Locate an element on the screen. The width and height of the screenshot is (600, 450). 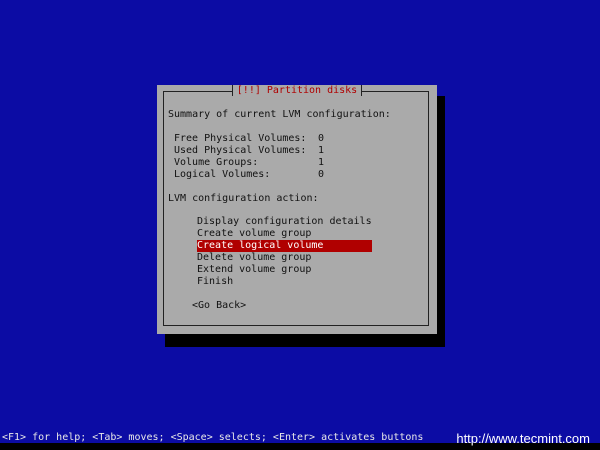
summary-label: Volume Groups: is located at coordinates (216, 162).